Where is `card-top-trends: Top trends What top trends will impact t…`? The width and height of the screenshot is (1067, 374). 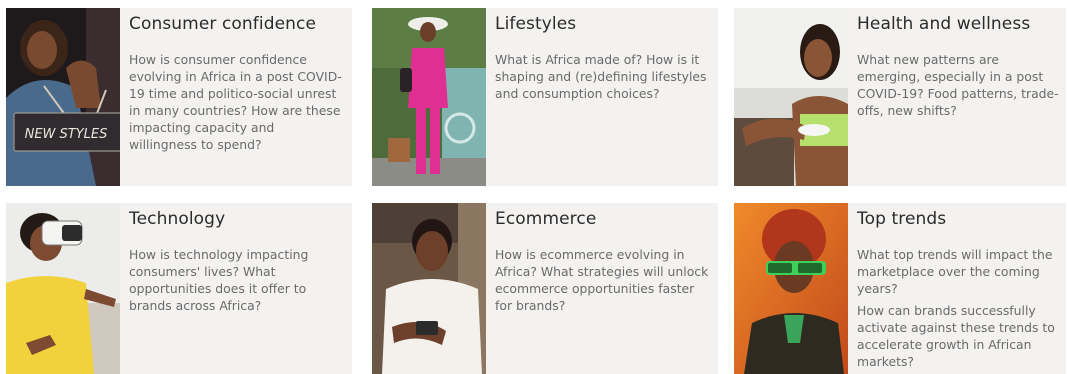 card-top-trends: Top trends What top trends will impact t… is located at coordinates (900, 288).